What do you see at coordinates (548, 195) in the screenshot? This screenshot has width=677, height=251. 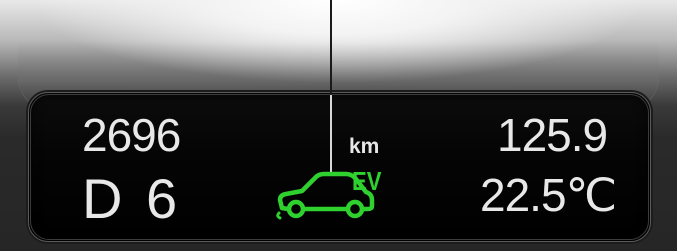 I see `outside-temperature: 22.5℃` at bounding box center [548, 195].